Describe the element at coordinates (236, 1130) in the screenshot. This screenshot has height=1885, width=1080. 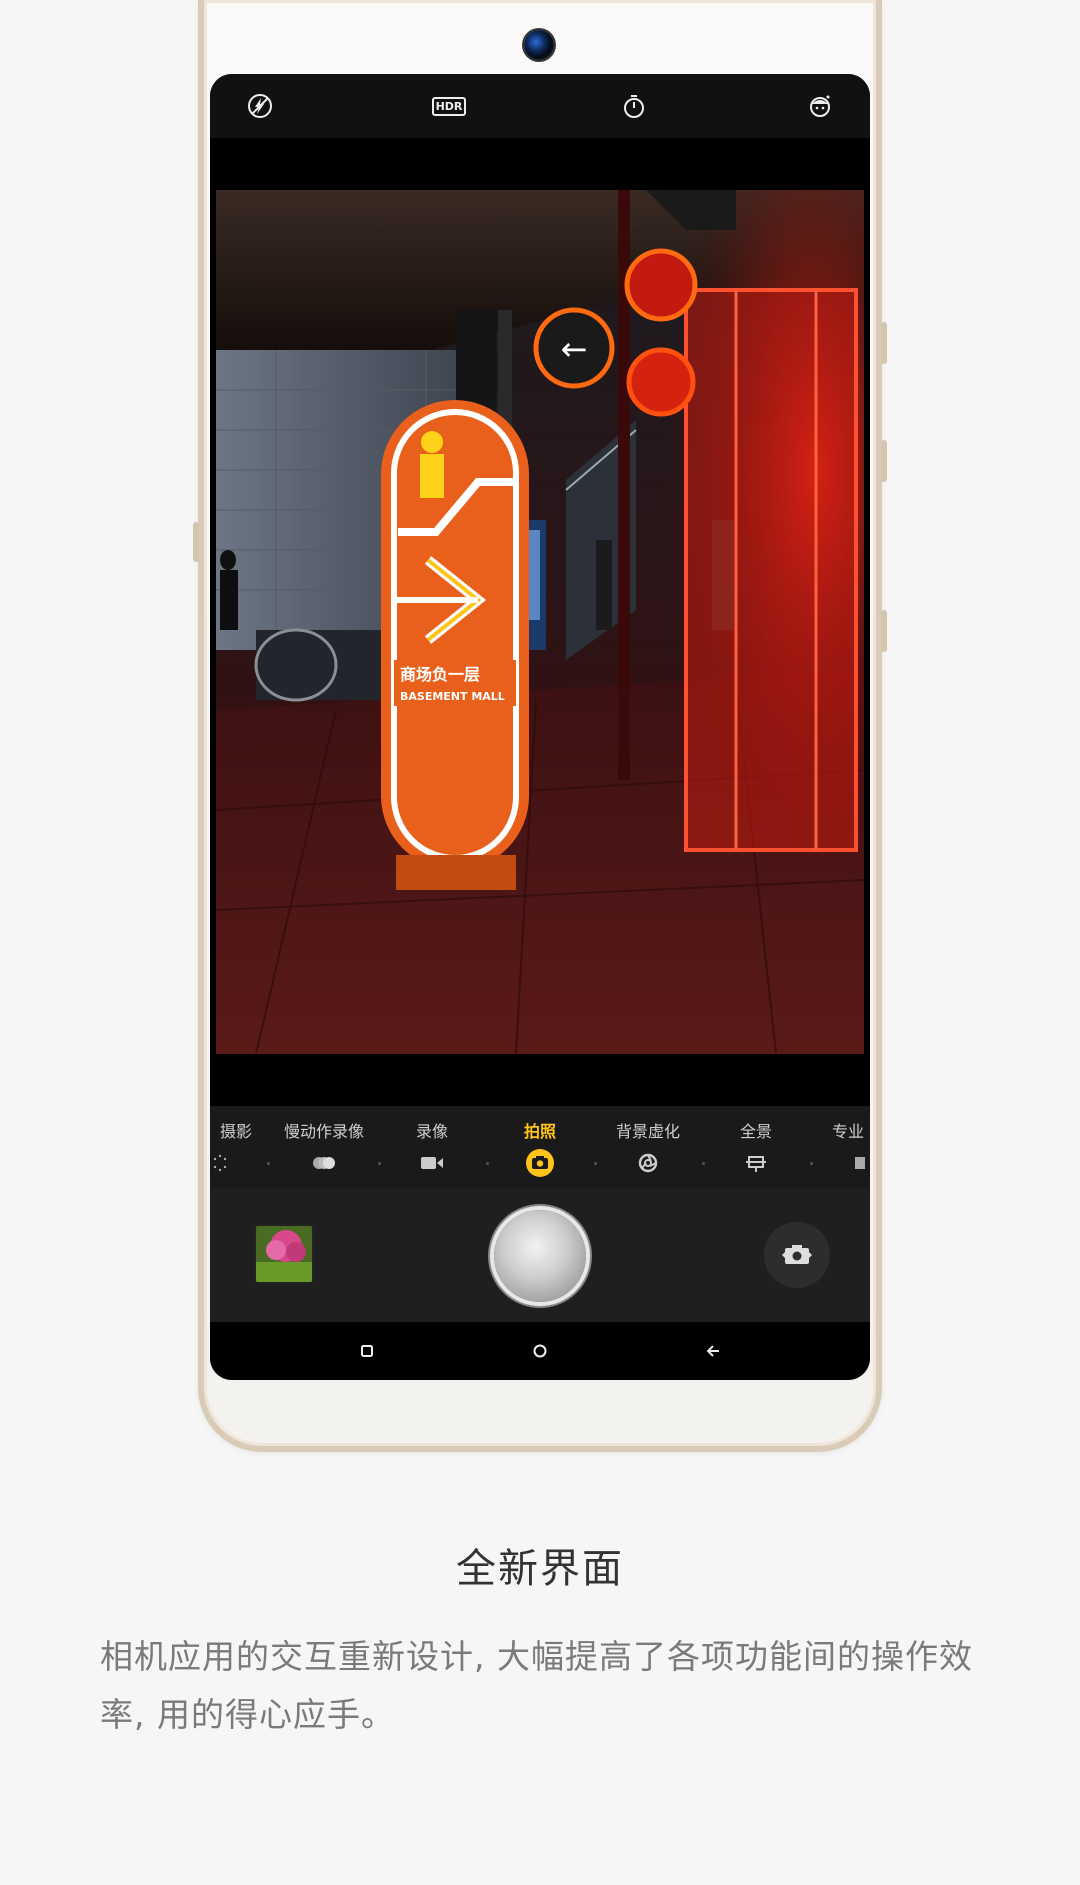
I see `mode-timelapse-label: 摄影` at that location.